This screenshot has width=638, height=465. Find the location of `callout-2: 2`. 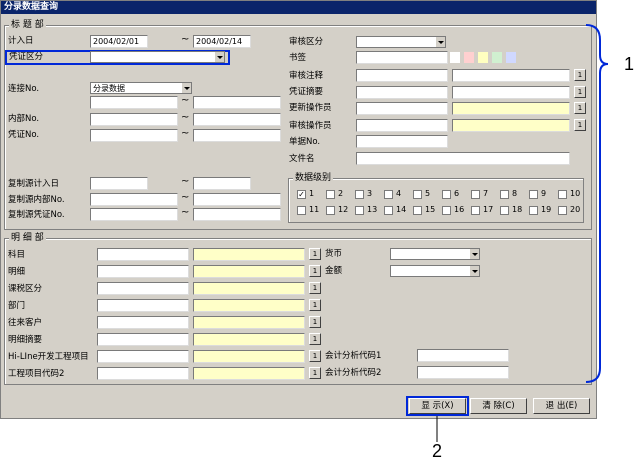

callout-2: 2 is located at coordinates (437, 451).